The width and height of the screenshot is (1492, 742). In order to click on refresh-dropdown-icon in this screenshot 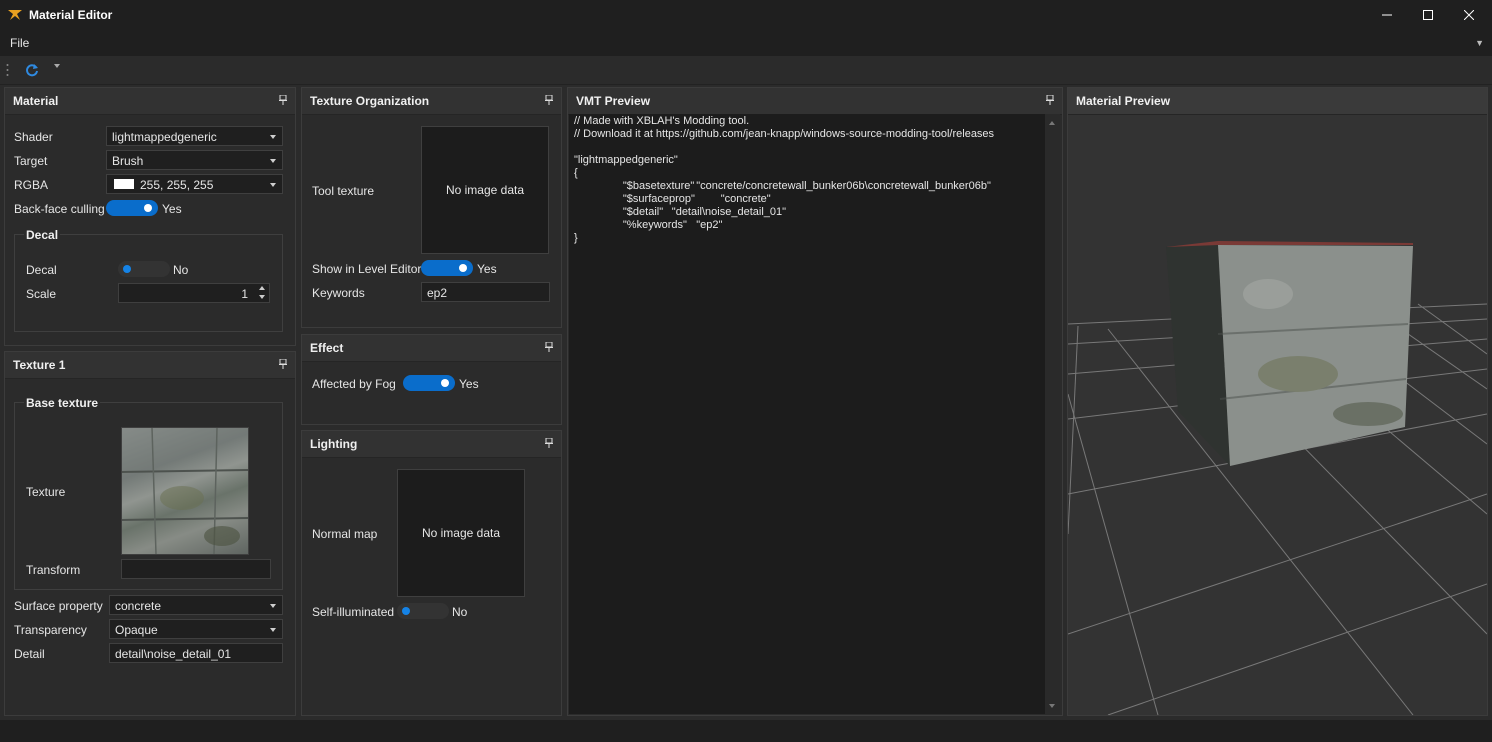, I will do `click(57, 66)`.